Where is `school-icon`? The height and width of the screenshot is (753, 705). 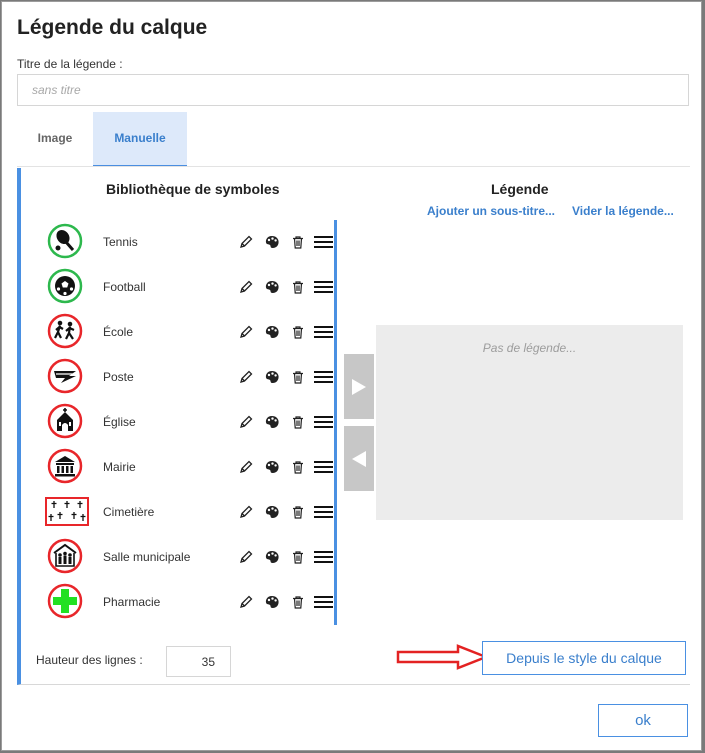 school-icon is located at coordinates (65, 331).